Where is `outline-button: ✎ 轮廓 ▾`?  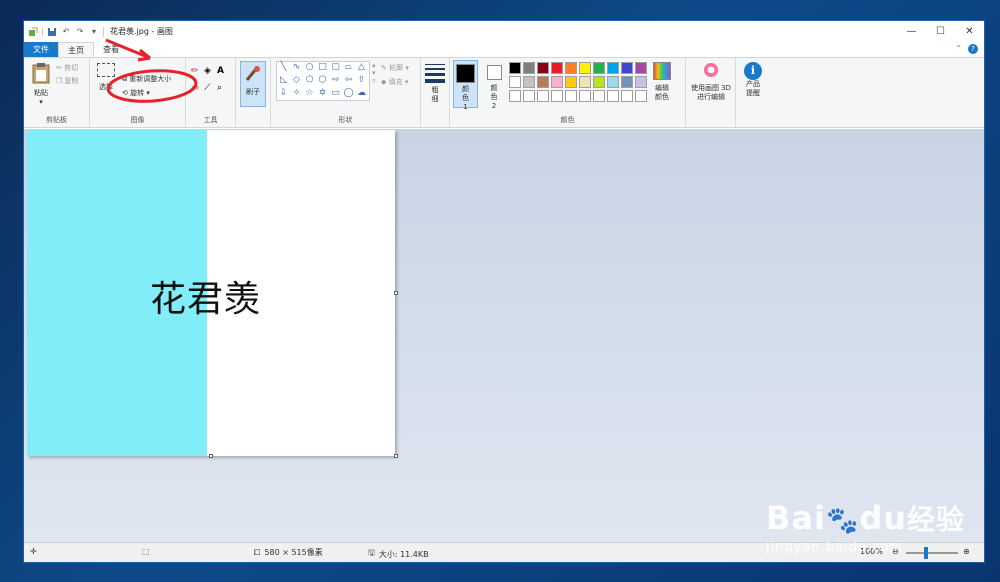 outline-button: ✎ 轮廓 ▾ is located at coordinates (395, 68).